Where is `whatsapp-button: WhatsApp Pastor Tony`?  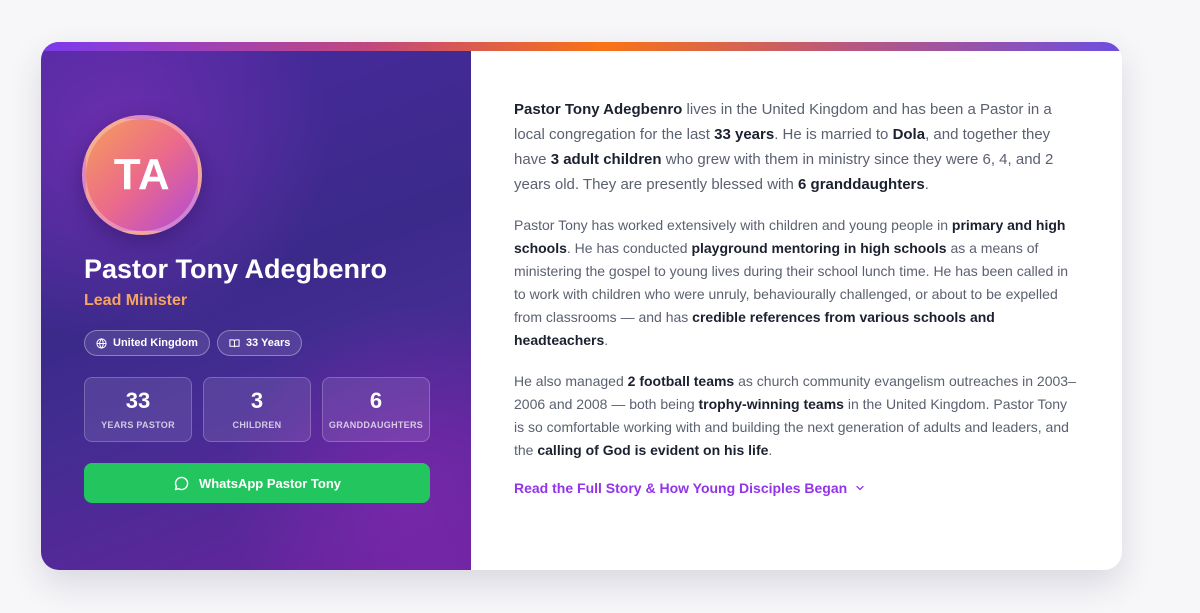
whatsapp-button: WhatsApp Pastor Tony is located at coordinates (257, 483).